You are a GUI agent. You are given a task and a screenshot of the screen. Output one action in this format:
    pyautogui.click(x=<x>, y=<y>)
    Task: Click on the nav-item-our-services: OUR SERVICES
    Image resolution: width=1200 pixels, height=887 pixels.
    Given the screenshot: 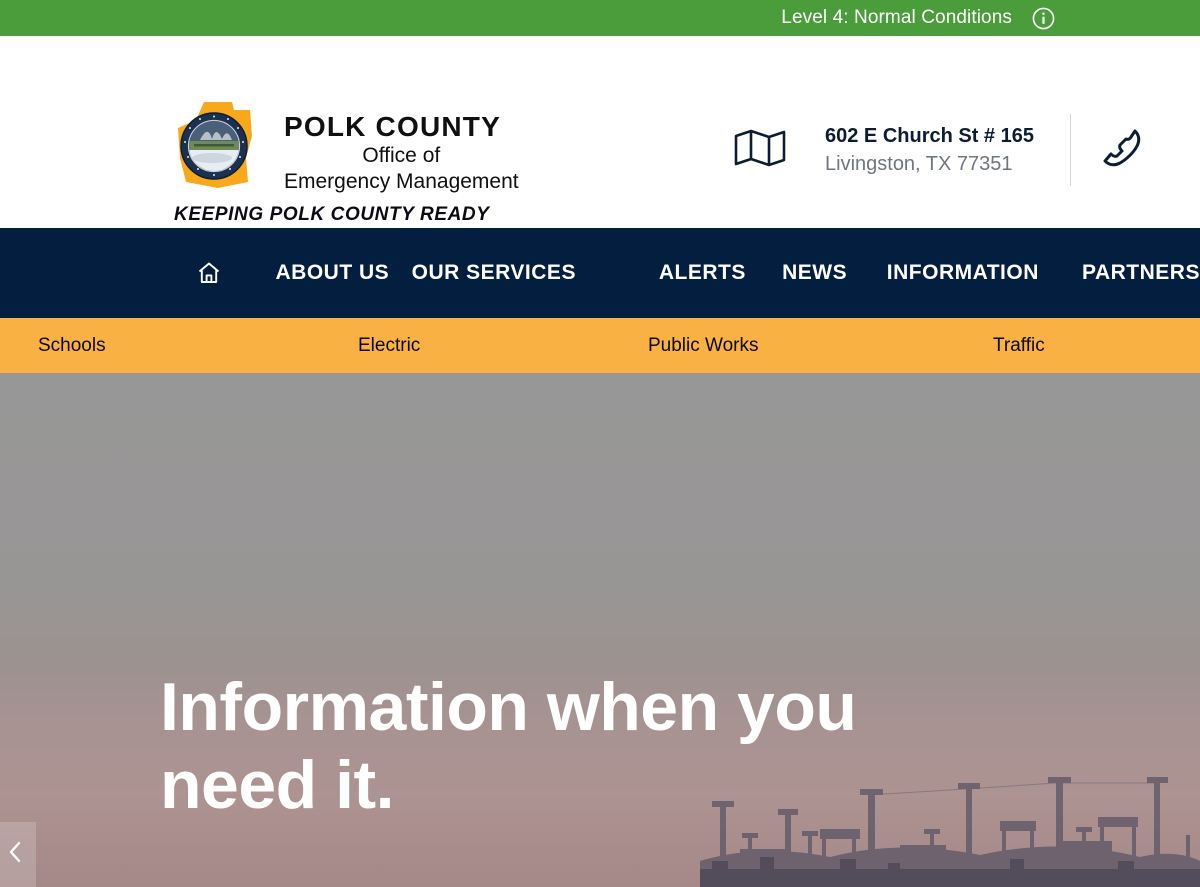 What is the action you would take?
    pyautogui.click(x=494, y=273)
    